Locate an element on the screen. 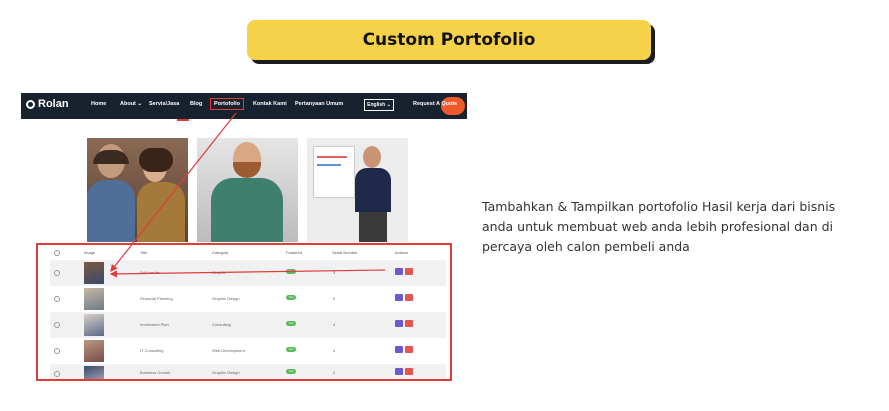 Image resolution: width=889 pixels, height=411 pixels. annotation-arrows is located at coordinates (247, 195).